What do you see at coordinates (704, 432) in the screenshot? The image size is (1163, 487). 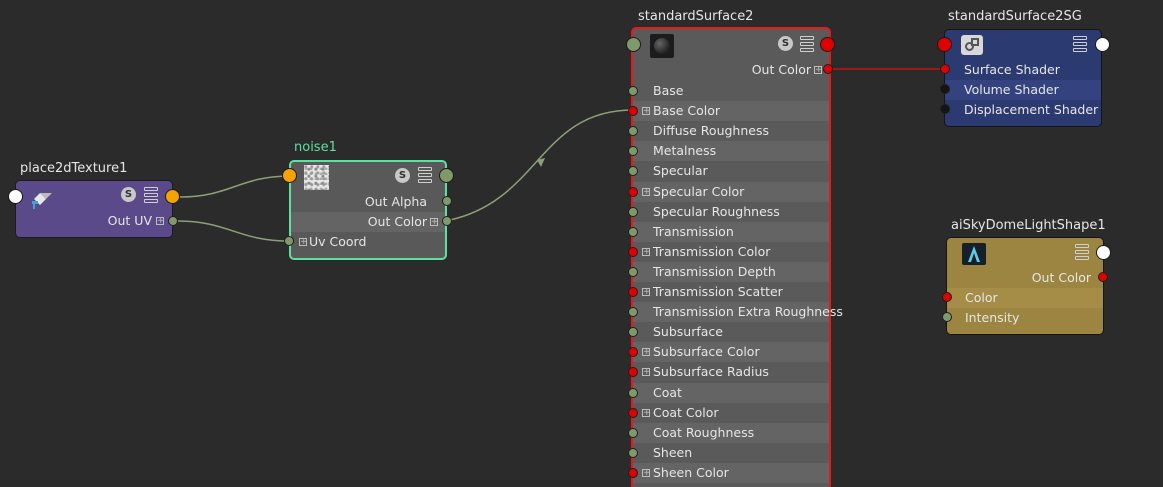 I see `attr-label-coat-roughness: Coat Roughness` at bounding box center [704, 432].